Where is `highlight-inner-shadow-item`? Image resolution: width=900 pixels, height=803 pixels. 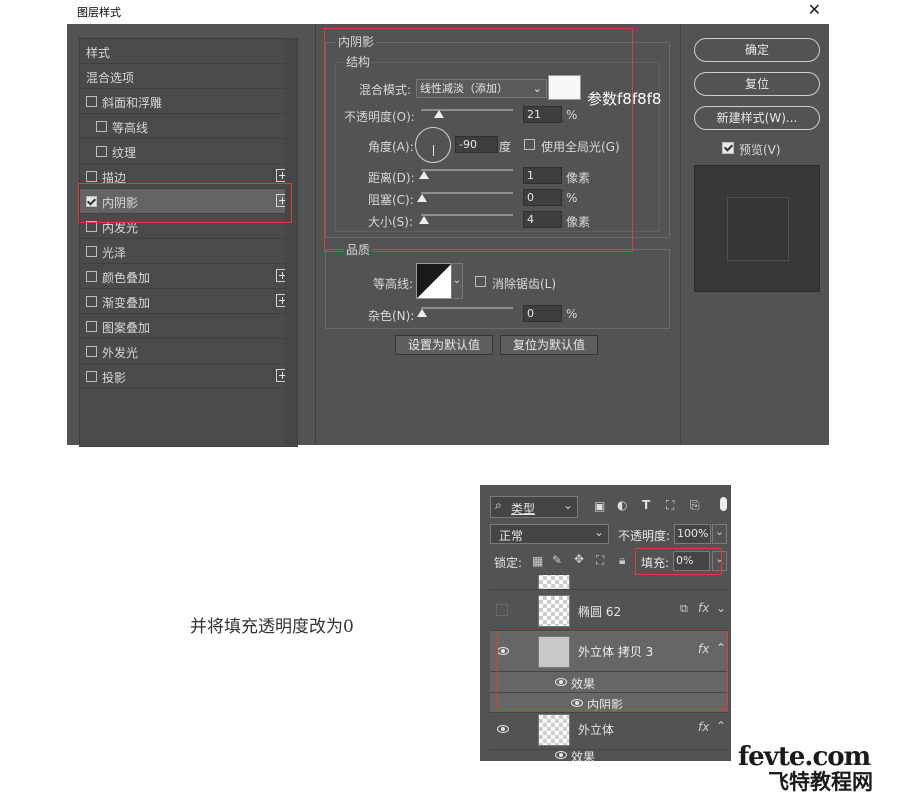 highlight-inner-shadow-item is located at coordinates (185, 203).